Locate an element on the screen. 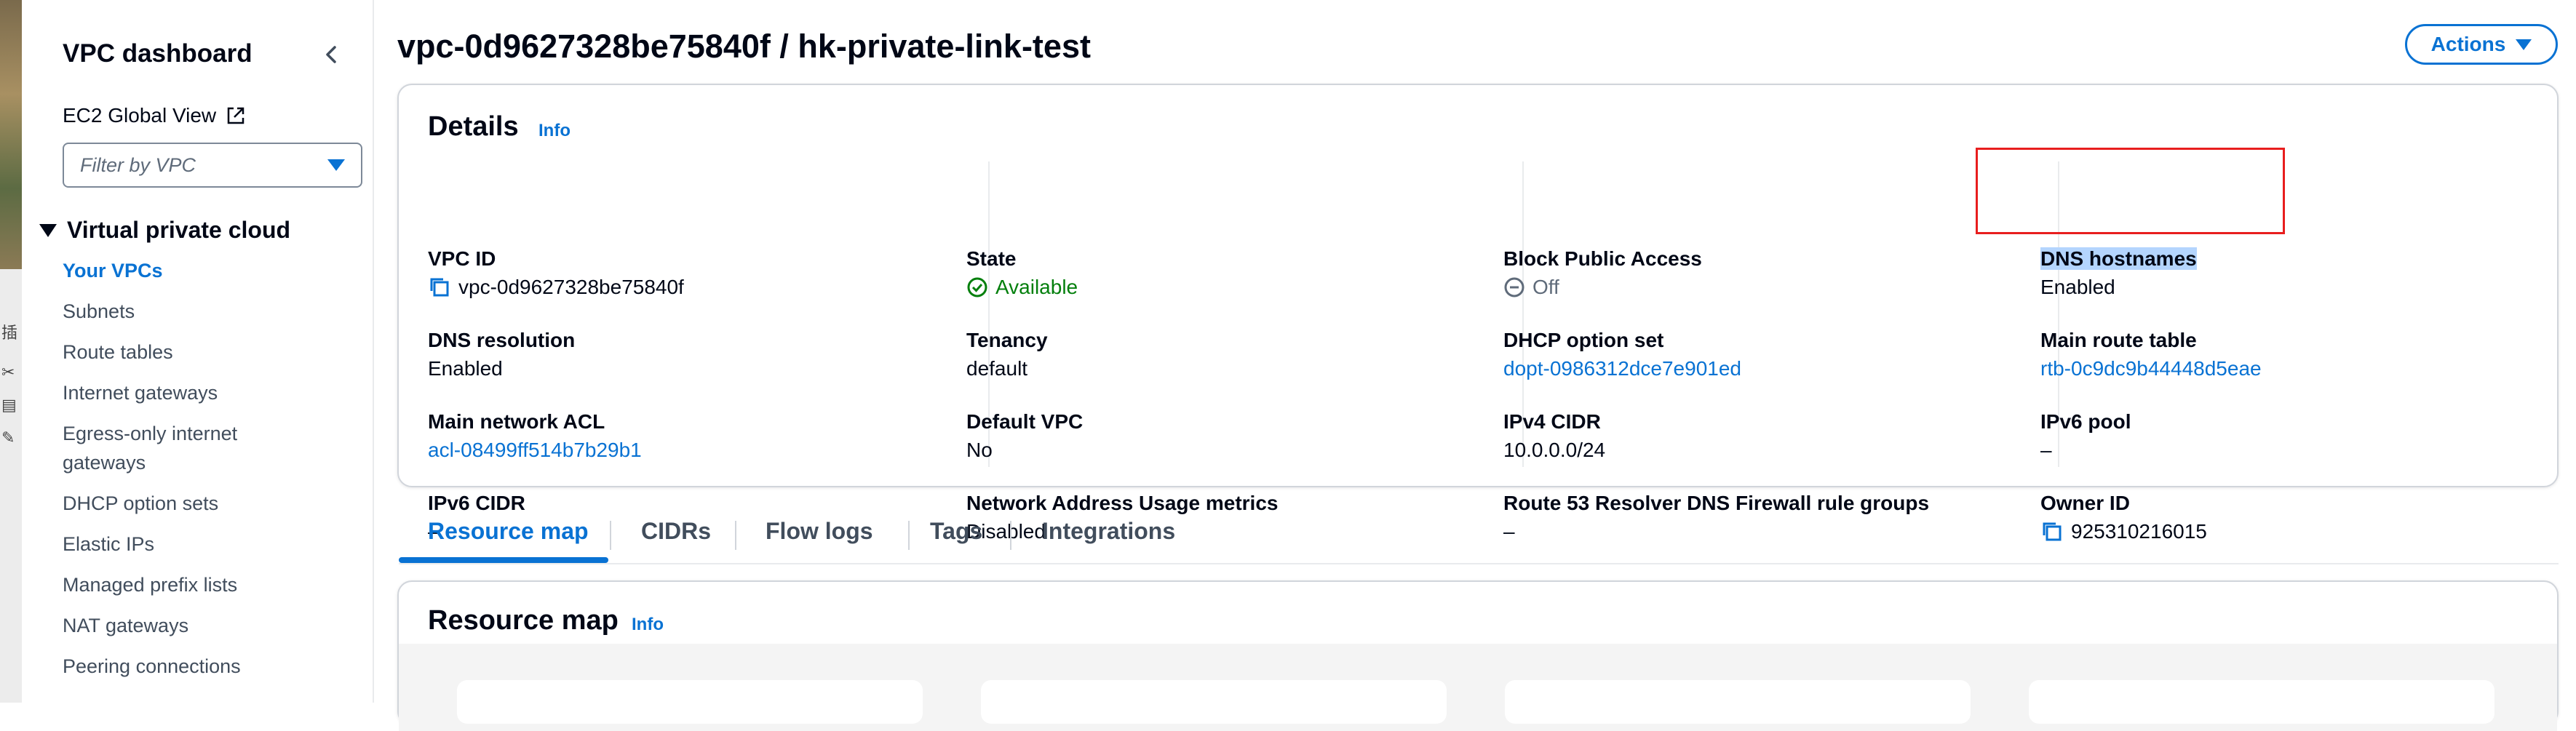  dns-resolution-value: Enabled is located at coordinates (465, 368).